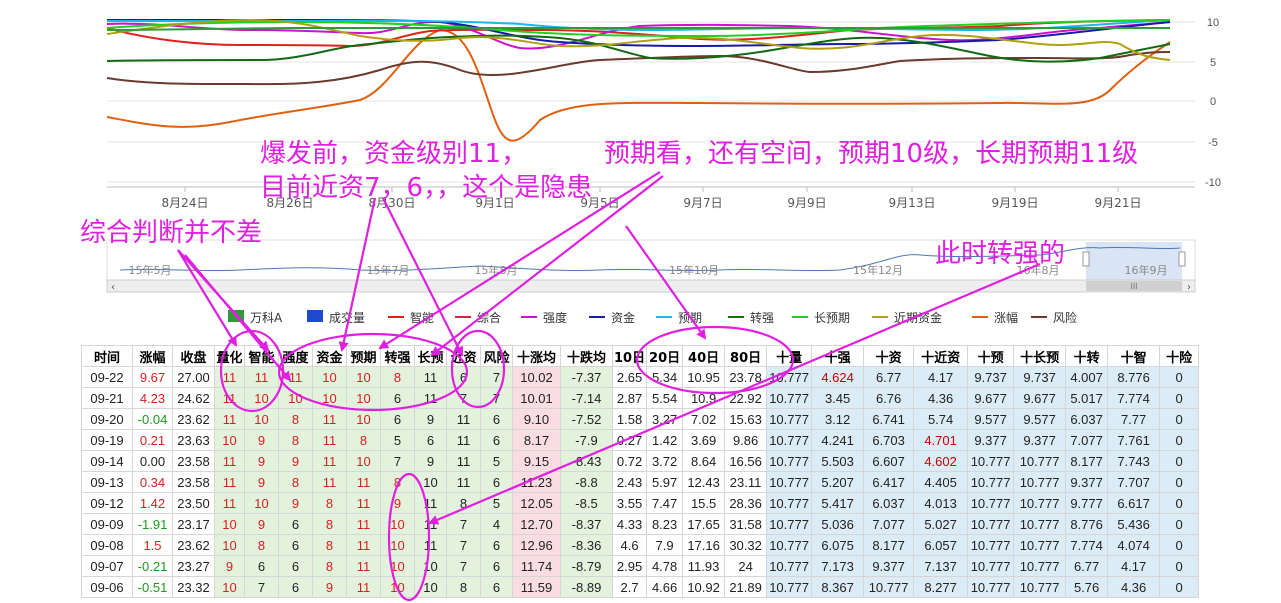 This screenshot has height=603, width=1281. I want to click on col-header: 20日, so click(665, 356).